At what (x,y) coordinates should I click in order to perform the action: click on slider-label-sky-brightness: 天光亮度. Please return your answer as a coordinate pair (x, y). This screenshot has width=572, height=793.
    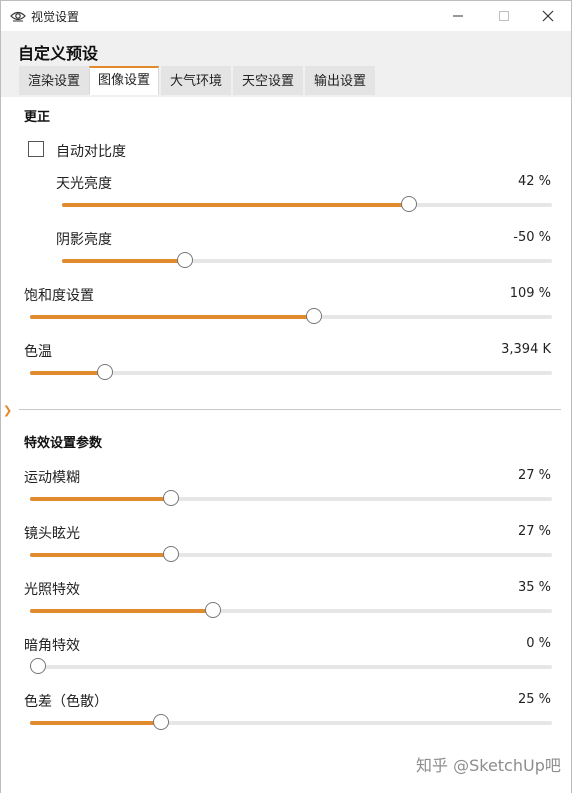
    Looking at the image, I should click on (84, 184).